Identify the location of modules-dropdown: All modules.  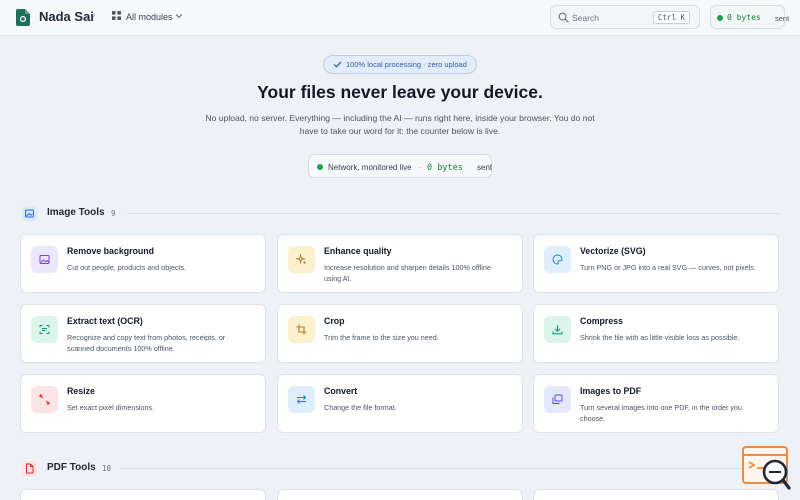
(149, 17).